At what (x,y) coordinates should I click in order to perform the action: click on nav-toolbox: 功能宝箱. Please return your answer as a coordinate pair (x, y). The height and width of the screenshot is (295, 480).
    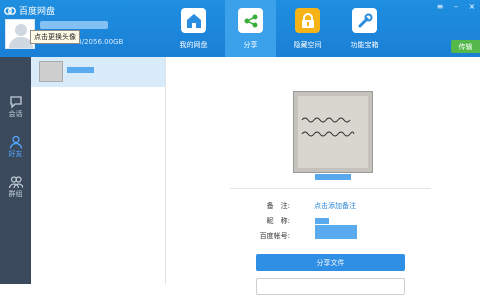
    Looking at the image, I should click on (364, 28).